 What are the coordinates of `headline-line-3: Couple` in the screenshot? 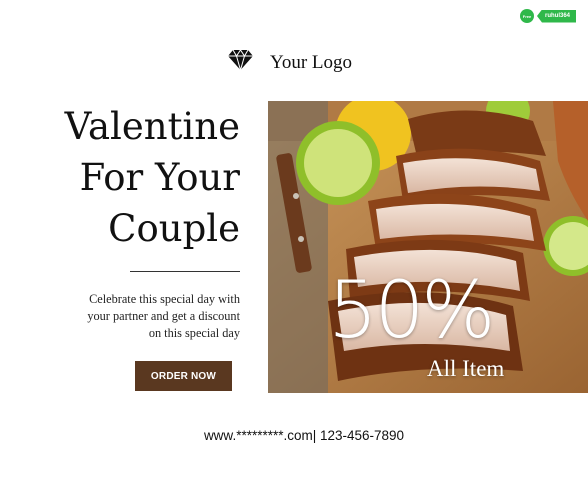 It's located at (174, 228).